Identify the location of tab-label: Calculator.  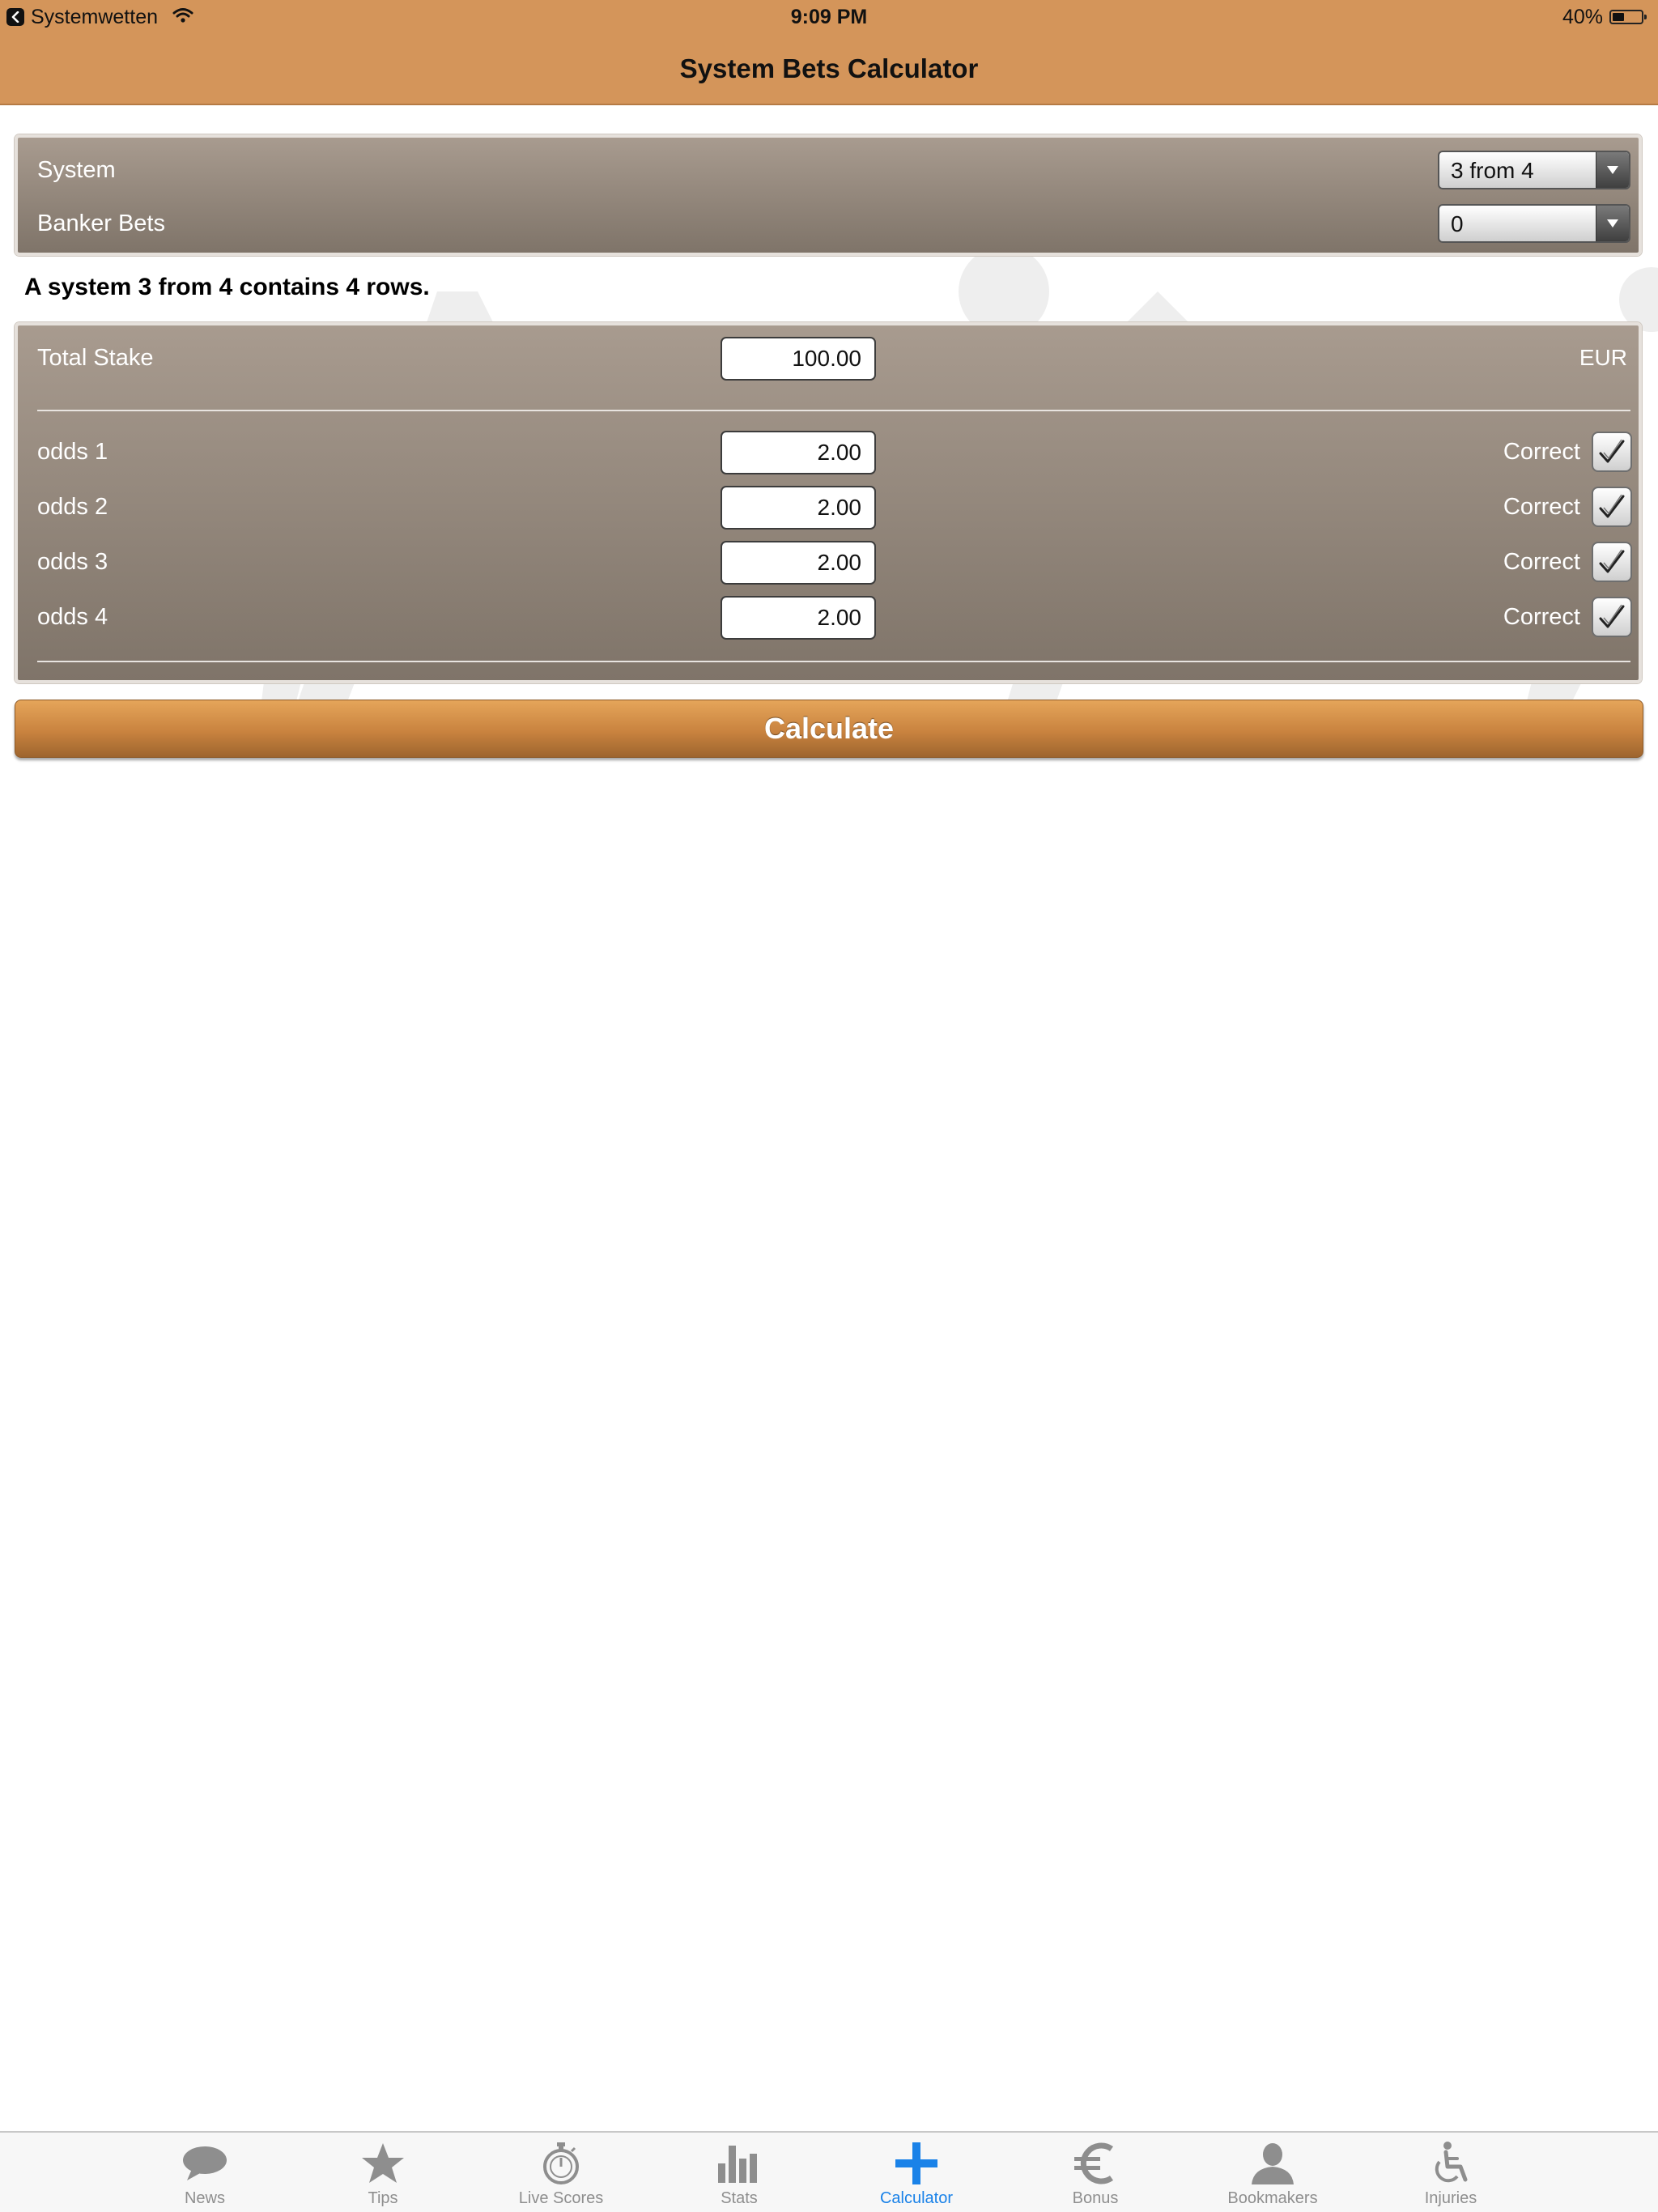
(916, 2198).